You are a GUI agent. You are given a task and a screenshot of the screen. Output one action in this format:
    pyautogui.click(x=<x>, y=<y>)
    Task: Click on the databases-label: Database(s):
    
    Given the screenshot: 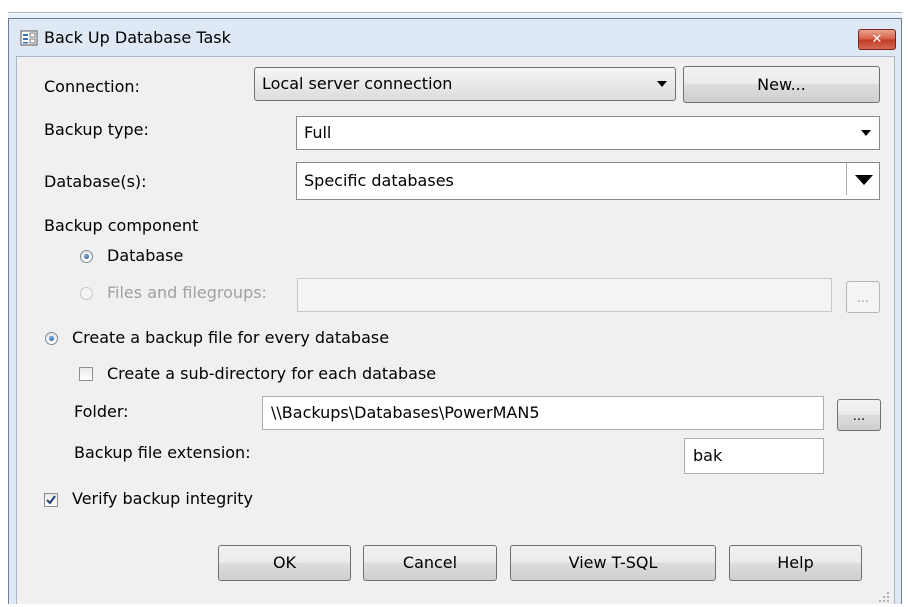 What is the action you would take?
    pyautogui.click(x=95, y=181)
    